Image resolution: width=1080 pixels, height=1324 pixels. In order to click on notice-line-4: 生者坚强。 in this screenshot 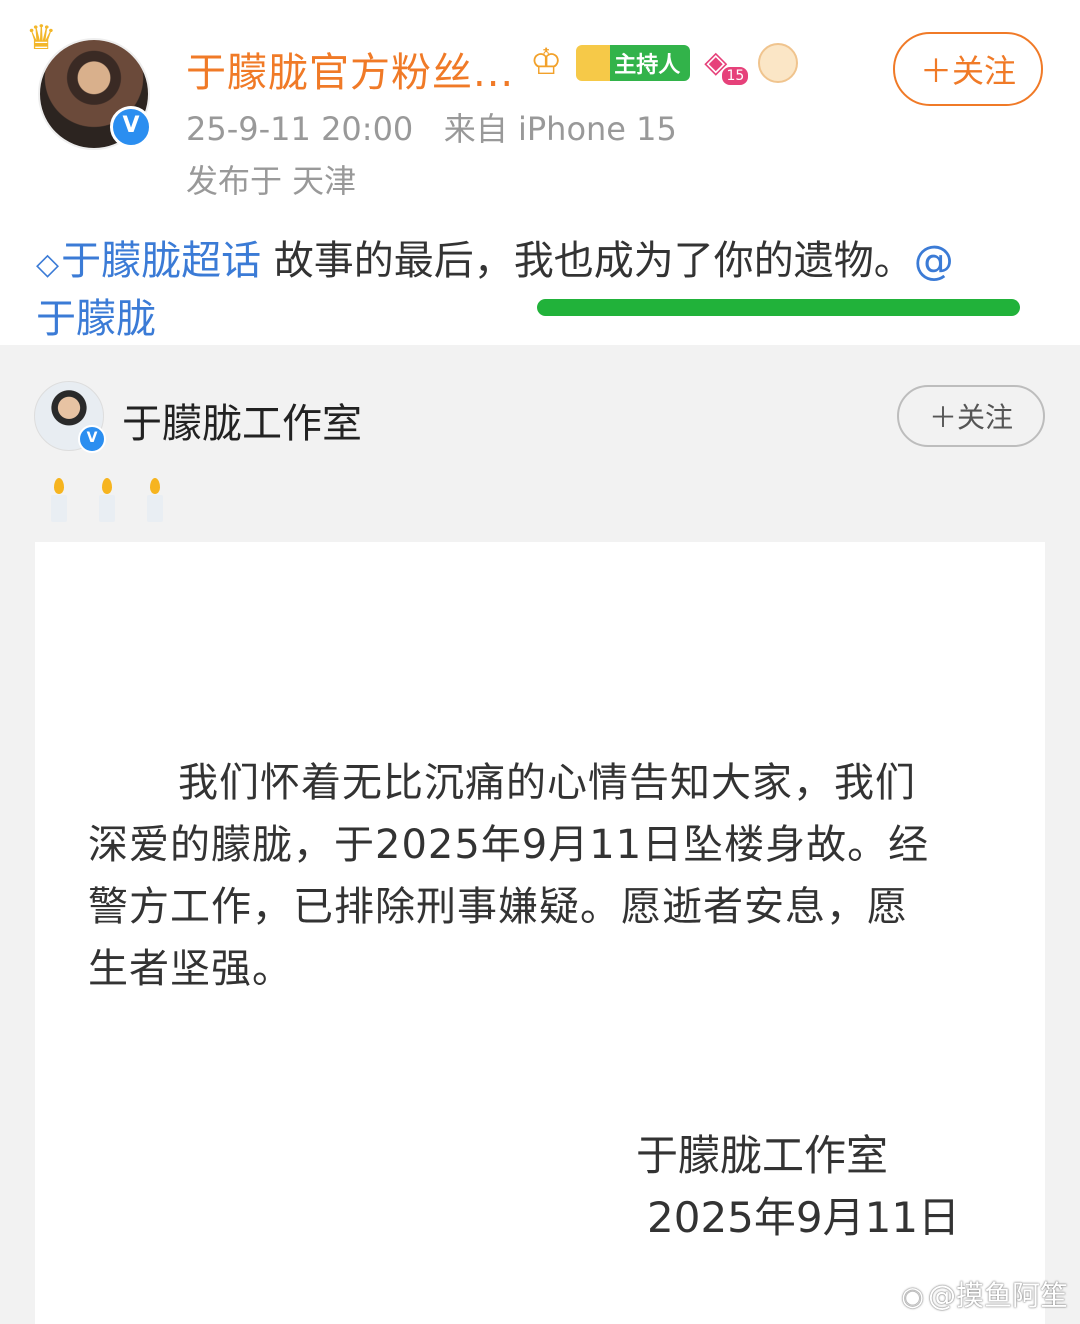, I will do `click(190, 969)`.